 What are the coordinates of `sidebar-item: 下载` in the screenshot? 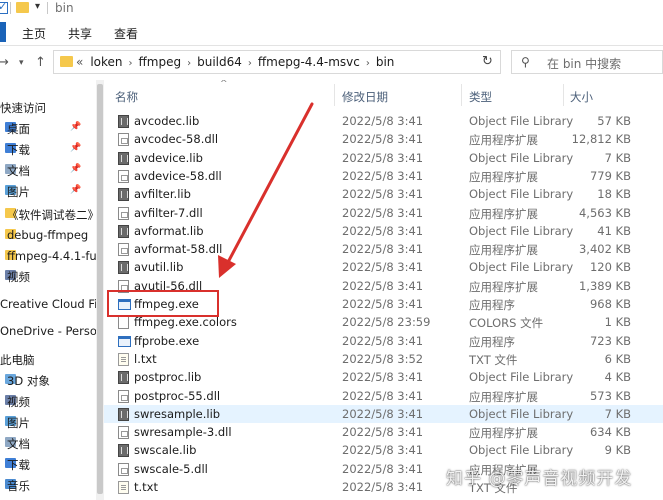 It's located at (48, 464).